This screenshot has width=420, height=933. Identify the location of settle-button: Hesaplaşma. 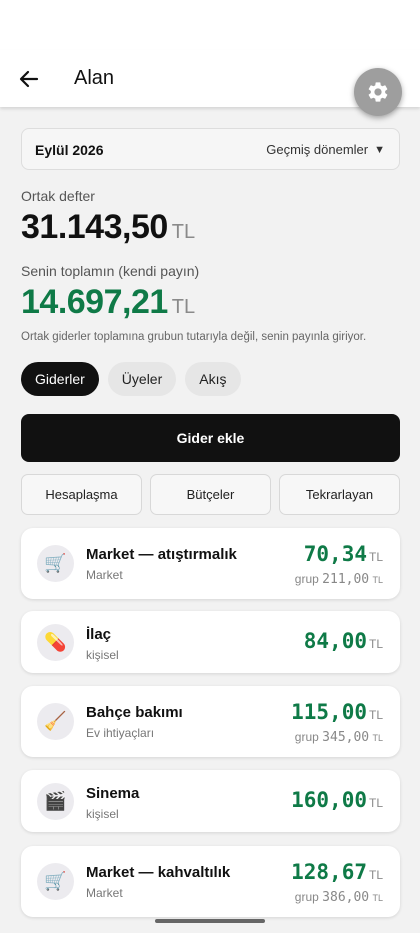
(81, 494).